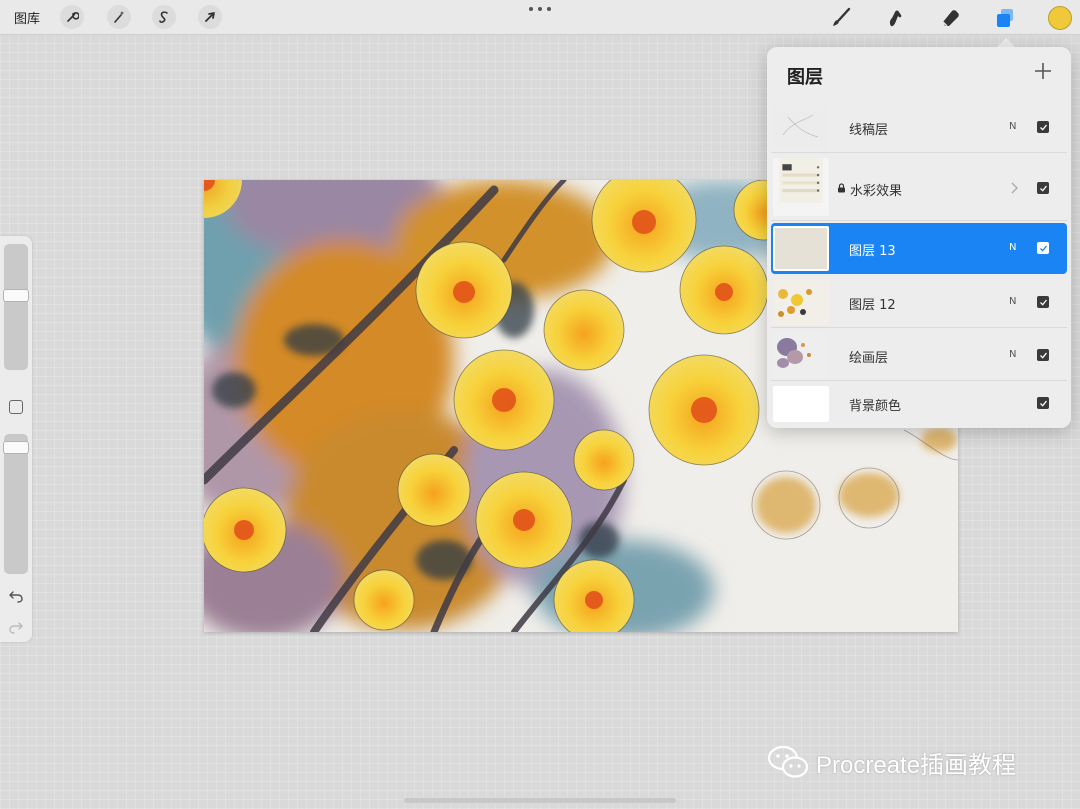  What do you see at coordinates (119, 17) in the screenshot?
I see `magic-wand-icon` at bounding box center [119, 17].